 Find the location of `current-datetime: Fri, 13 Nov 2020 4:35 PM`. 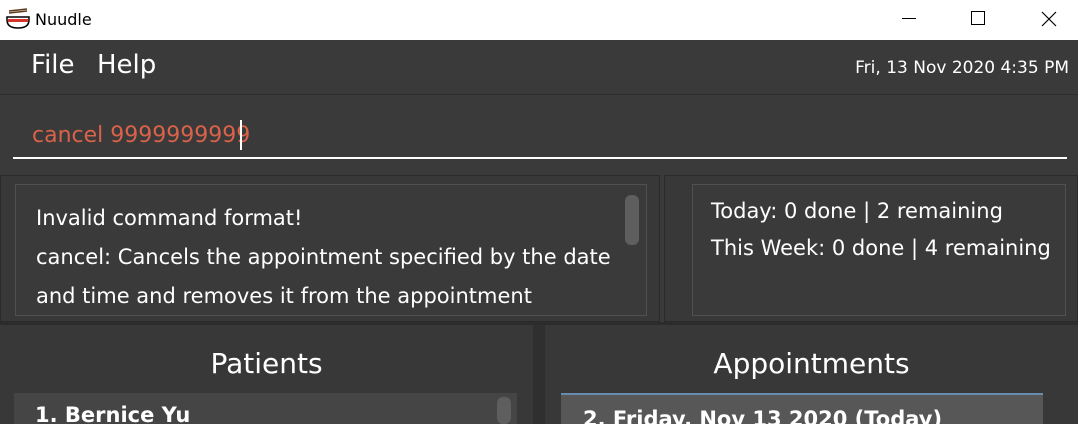

current-datetime: Fri, 13 Nov 2020 4:35 PM is located at coordinates (962, 68).